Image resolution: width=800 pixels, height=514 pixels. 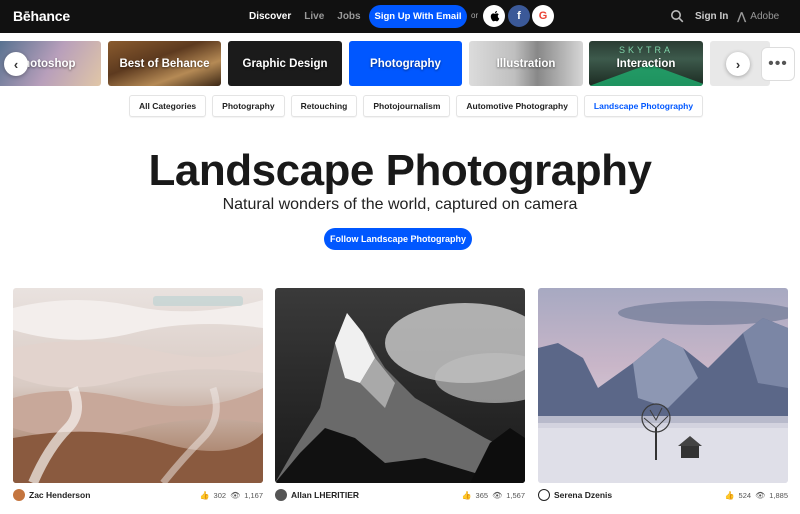 What do you see at coordinates (407, 106) in the screenshot?
I see `filter-photojournalism: Photojournalism` at bounding box center [407, 106].